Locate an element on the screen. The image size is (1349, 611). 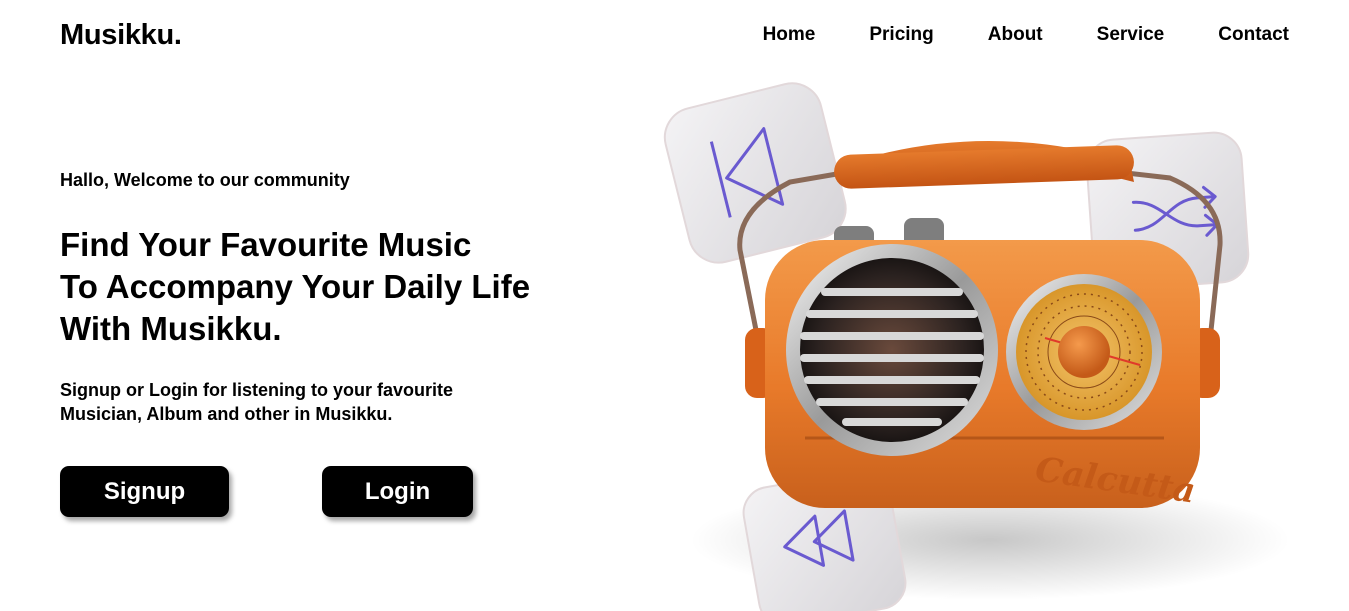
headline-line-1: Find Your Favourite Music is located at coordinates (266, 244).